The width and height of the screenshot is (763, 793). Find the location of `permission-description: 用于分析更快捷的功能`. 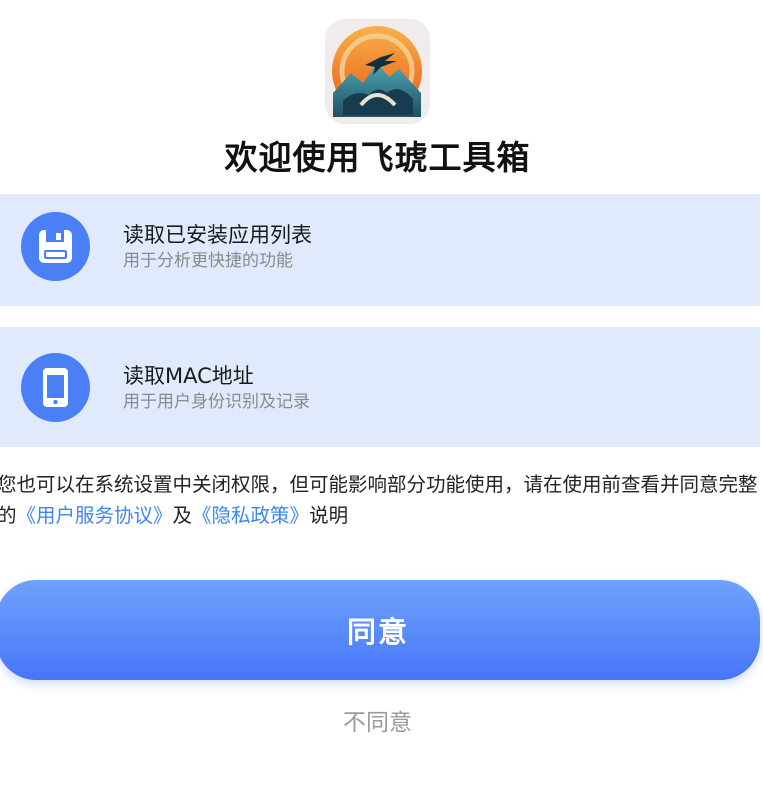

permission-description: 用于分析更快捷的功能 is located at coordinates (208, 261).